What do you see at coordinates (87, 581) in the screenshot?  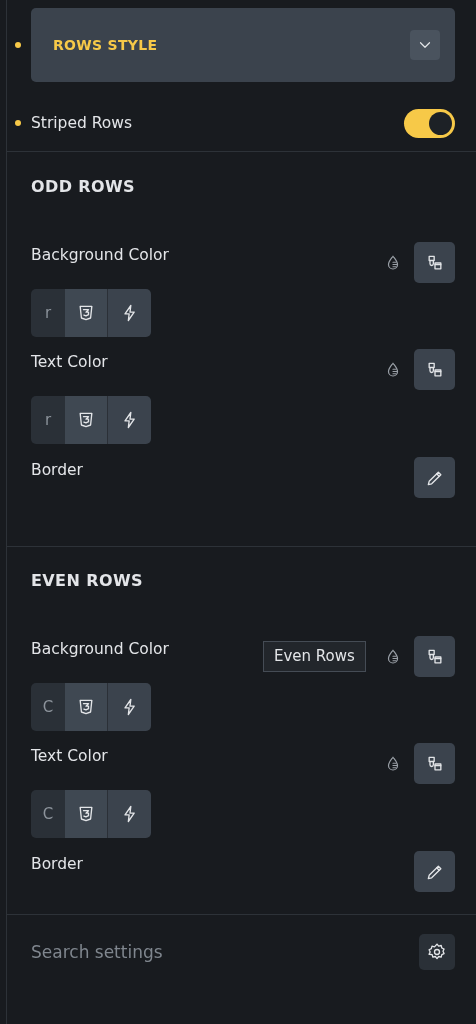 I see `section-heading: EVEN ROWS` at bounding box center [87, 581].